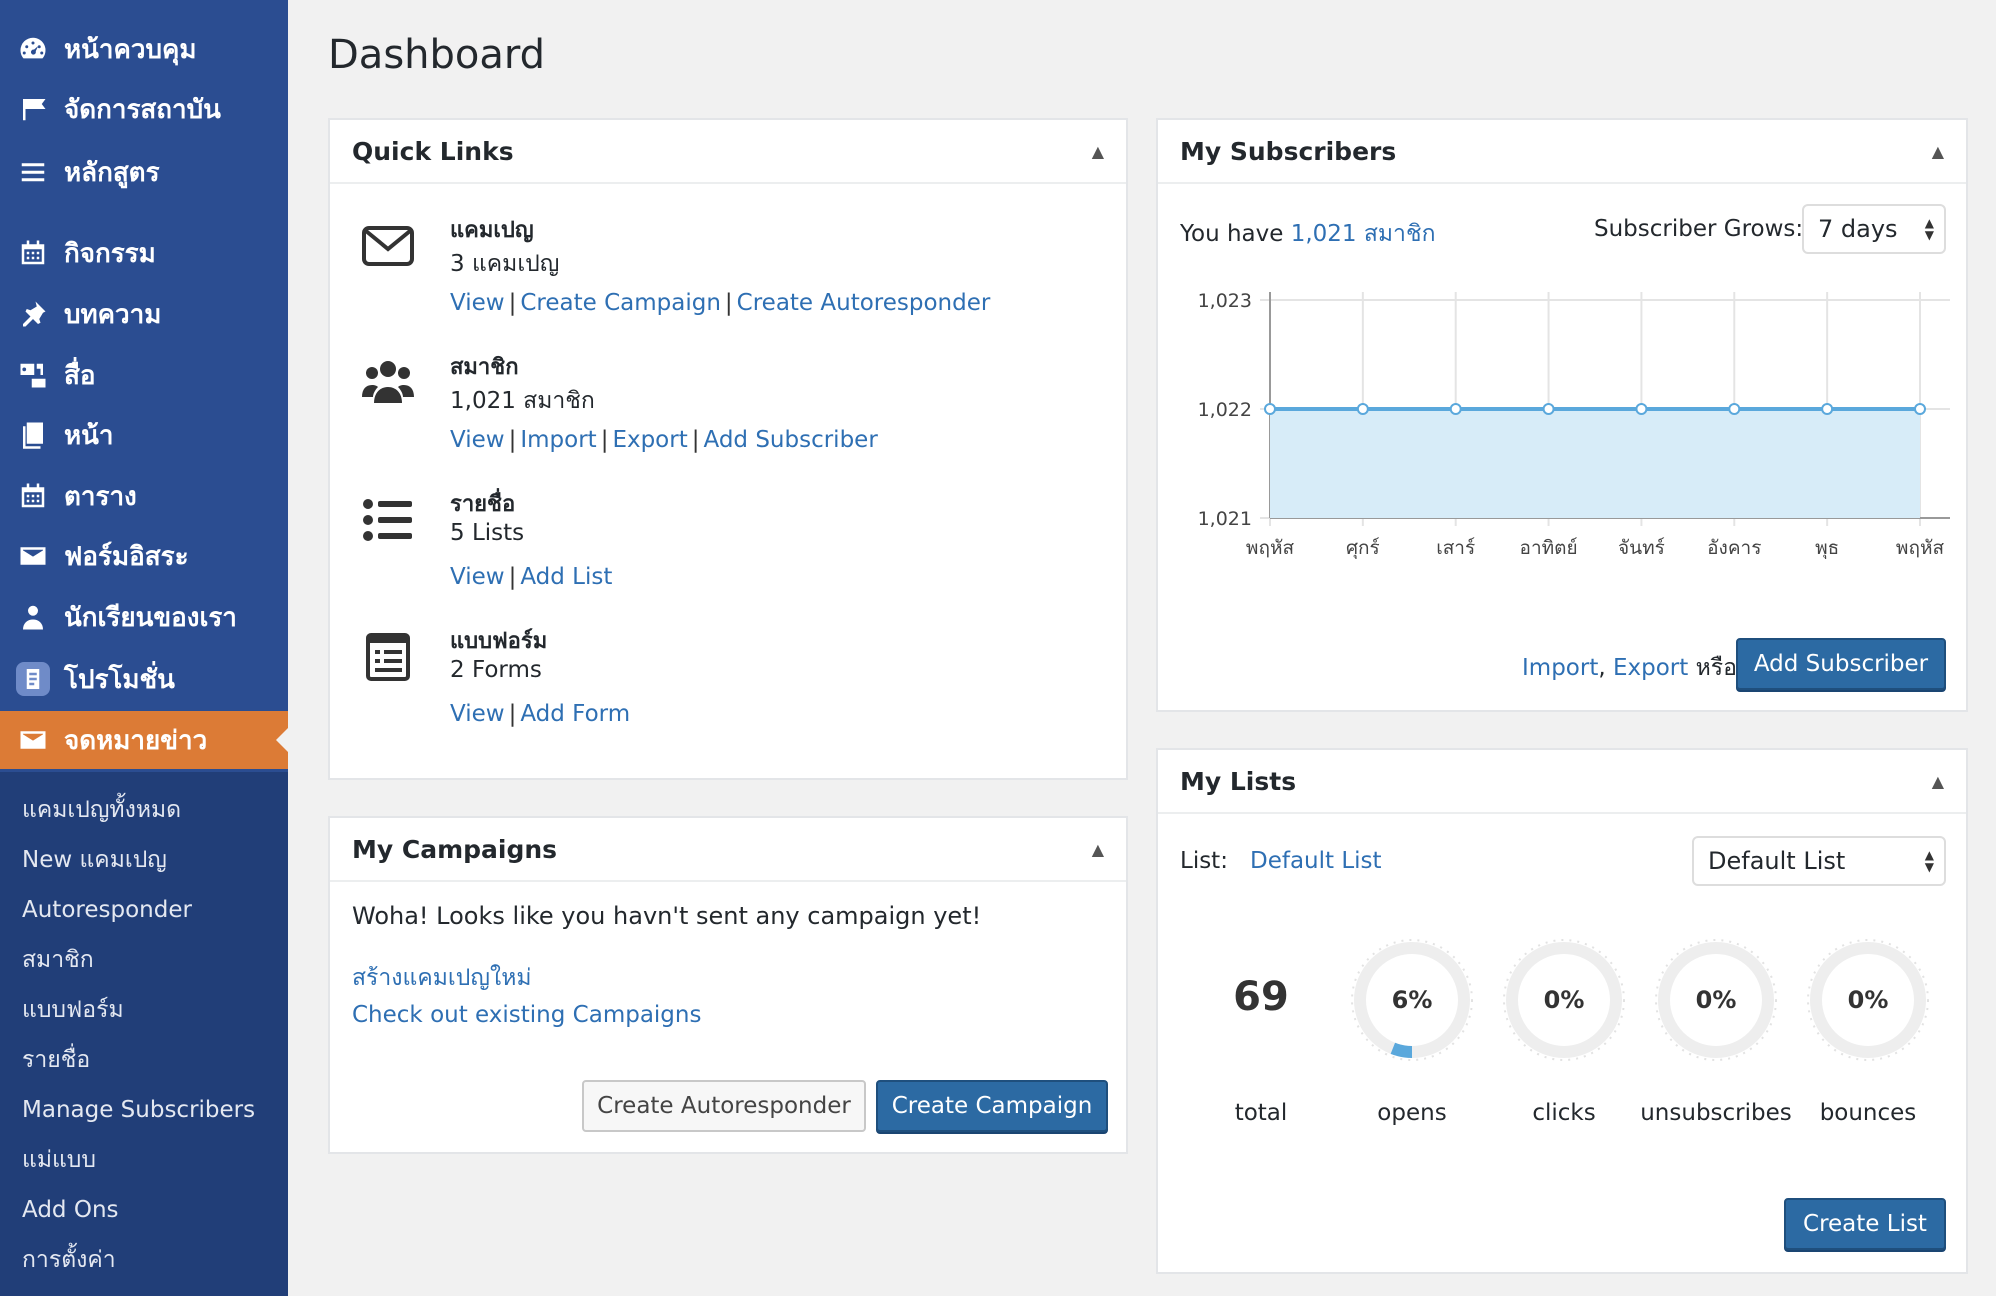 This screenshot has width=1996, height=1296. What do you see at coordinates (728, 152) in the screenshot?
I see `panel-header: Quick Links ▲` at bounding box center [728, 152].